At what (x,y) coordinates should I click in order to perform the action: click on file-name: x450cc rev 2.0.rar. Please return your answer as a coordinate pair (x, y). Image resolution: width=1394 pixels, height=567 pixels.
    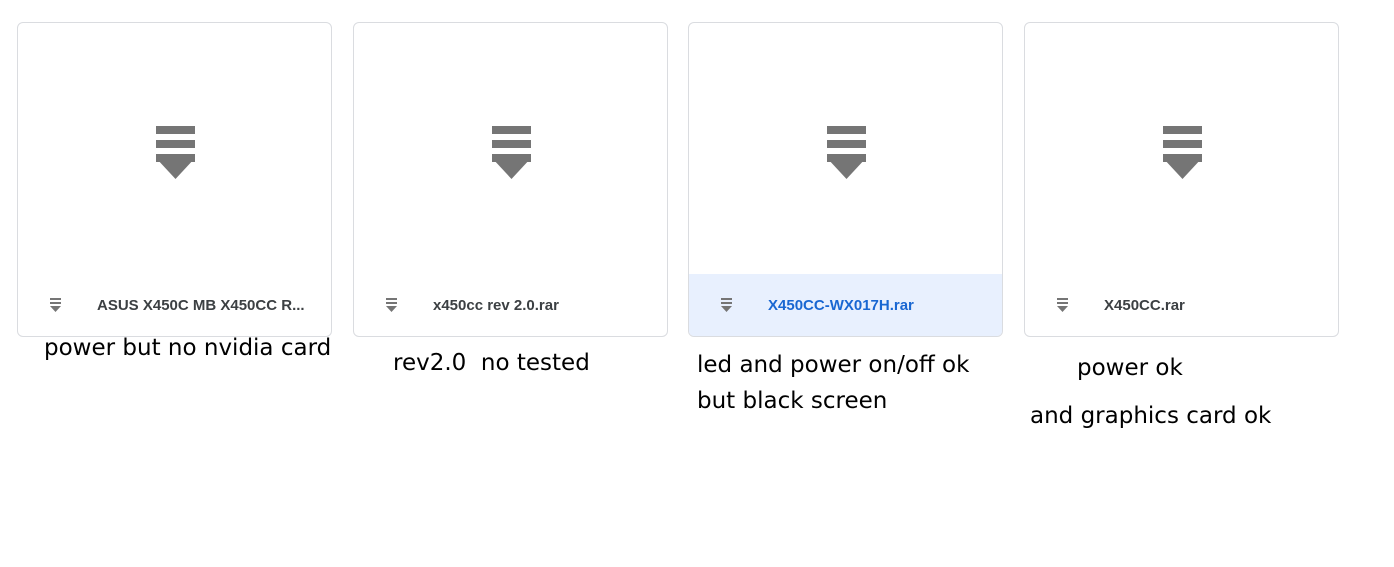
    Looking at the image, I should click on (496, 305).